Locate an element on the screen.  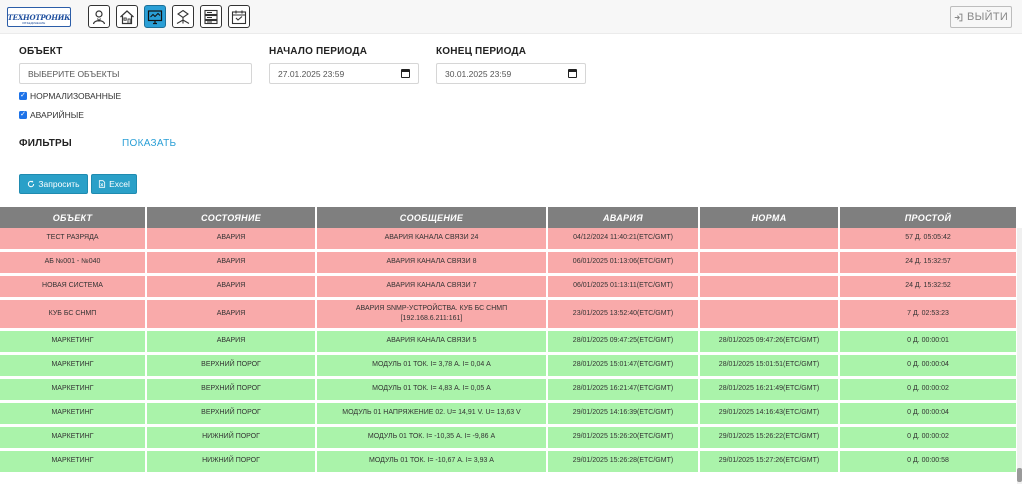
logout-button: ВЫЙТИ is located at coordinates (981, 17).